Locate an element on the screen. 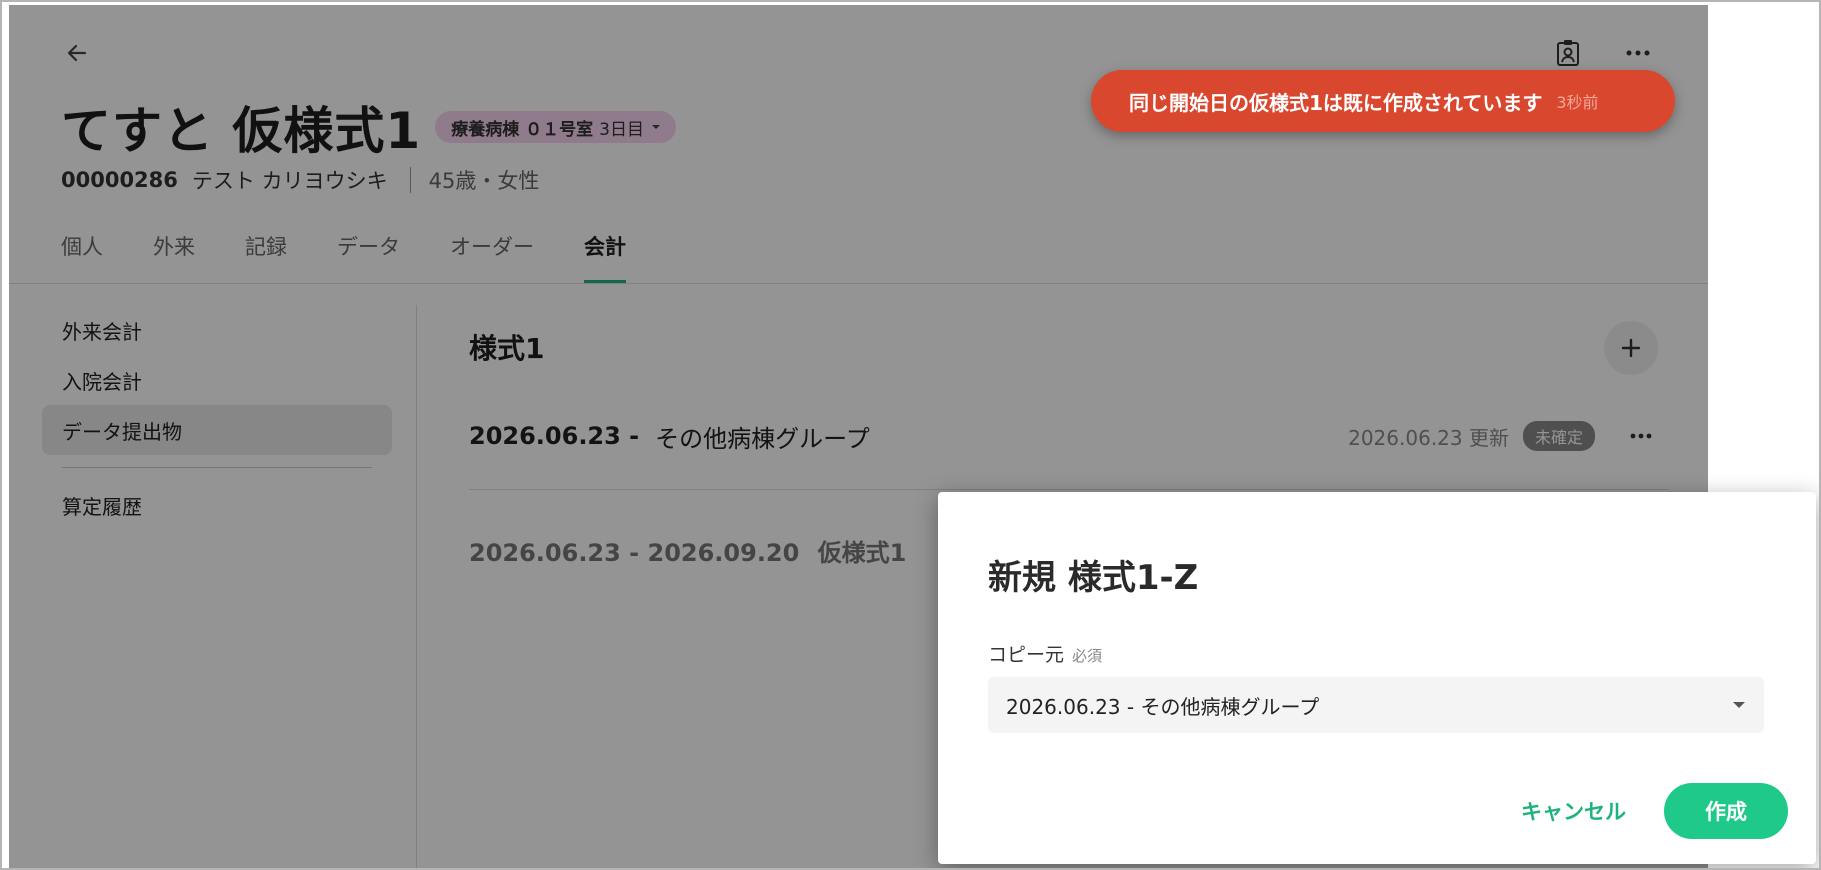 The image size is (1821, 870). toast-message: 同じ開始日の仮様式1は既に作成されています is located at coordinates (1336, 102).